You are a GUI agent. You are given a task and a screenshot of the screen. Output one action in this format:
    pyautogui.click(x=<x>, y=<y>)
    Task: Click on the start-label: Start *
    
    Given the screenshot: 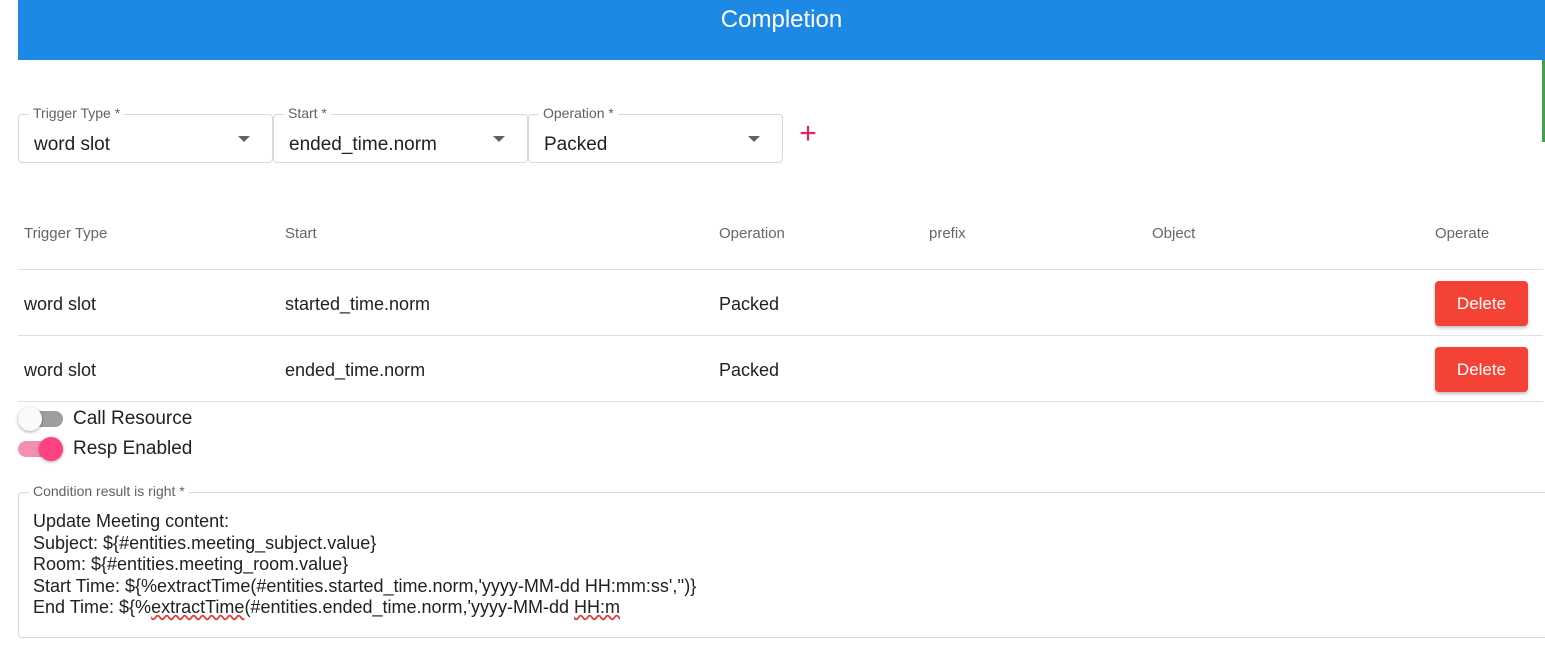 What is the action you would take?
    pyautogui.click(x=307, y=113)
    